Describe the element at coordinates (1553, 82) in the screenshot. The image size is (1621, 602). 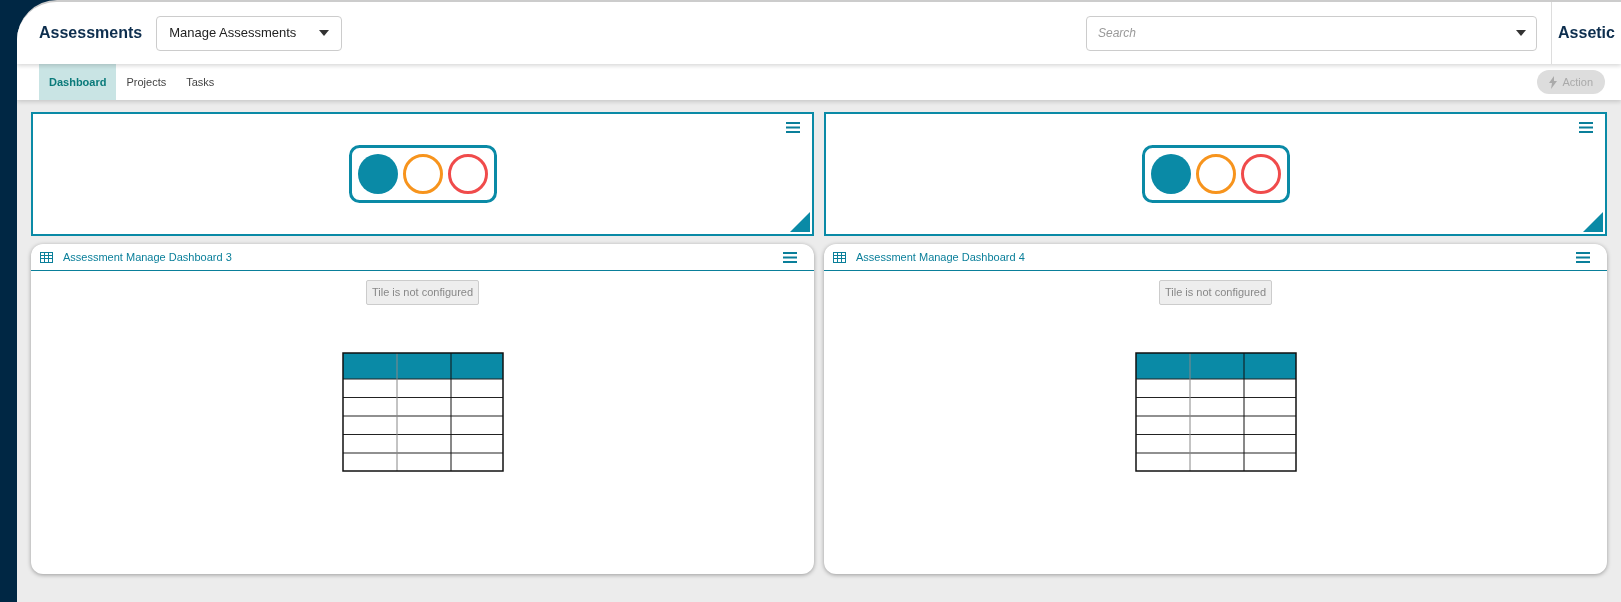
I see `lightning-icon` at that location.